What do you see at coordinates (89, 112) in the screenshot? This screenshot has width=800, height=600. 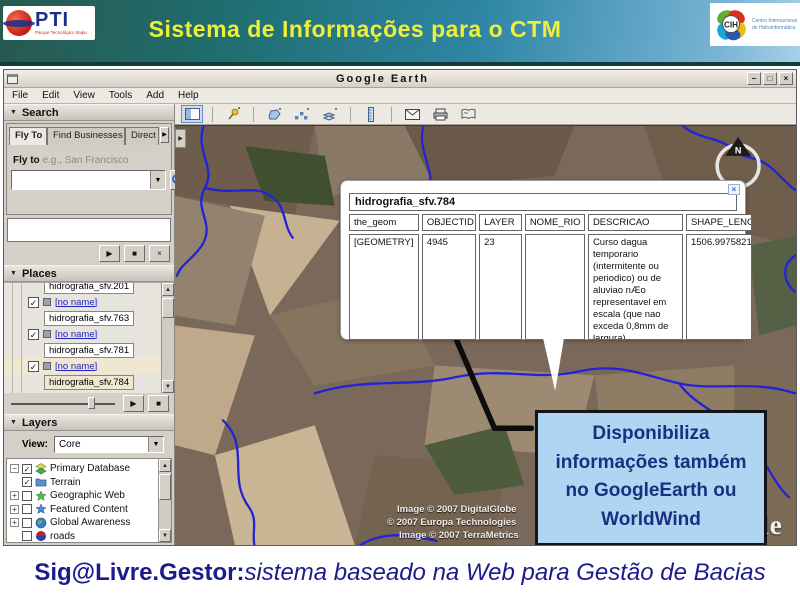 I see `search-panel-header: ▼ Search` at bounding box center [89, 112].